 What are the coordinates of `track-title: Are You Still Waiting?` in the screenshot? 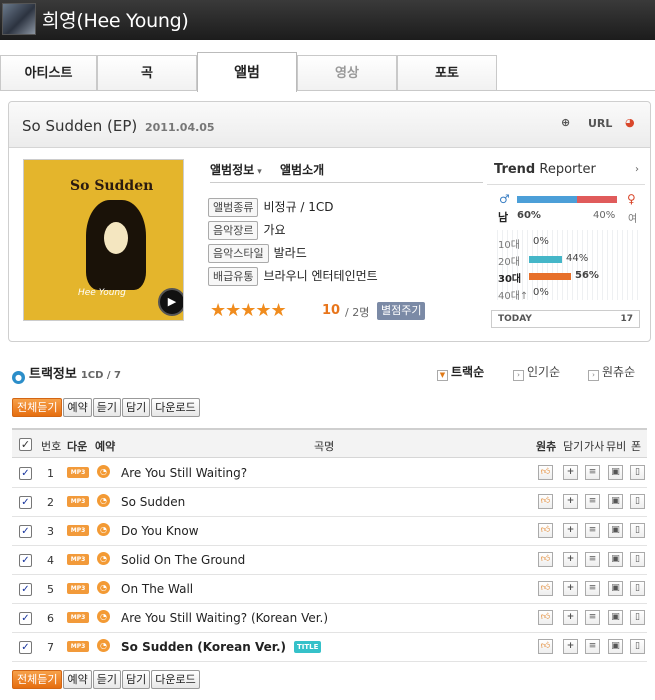 It's located at (184, 473).